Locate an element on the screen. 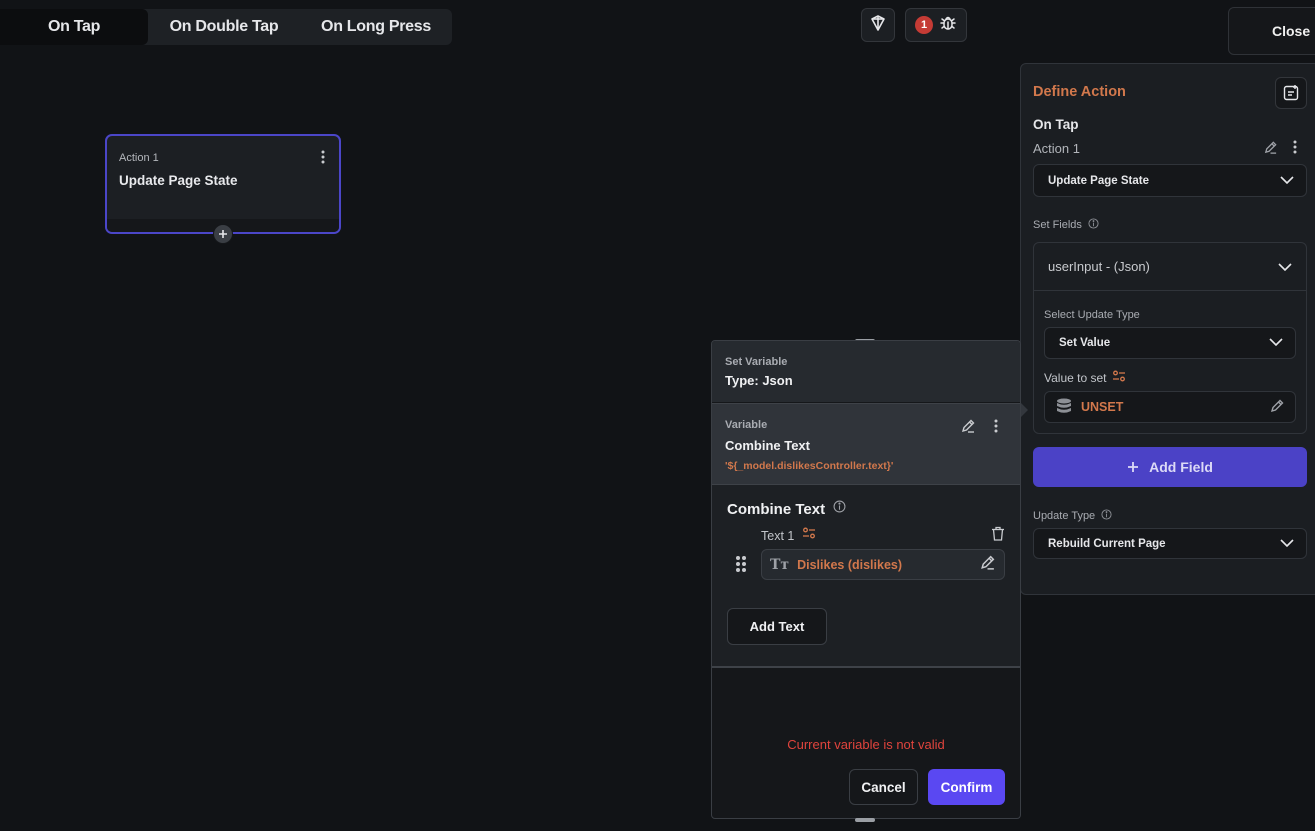  variable-name: Combine Text is located at coordinates (767, 445).